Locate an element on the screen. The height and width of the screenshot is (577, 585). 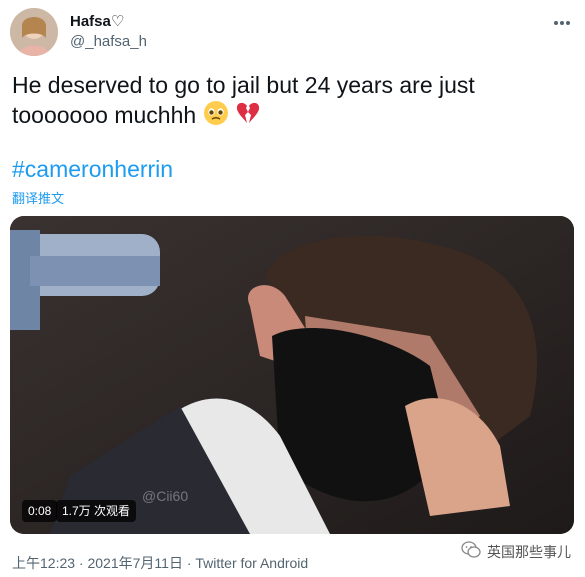
avatar is located at coordinates (34, 32).